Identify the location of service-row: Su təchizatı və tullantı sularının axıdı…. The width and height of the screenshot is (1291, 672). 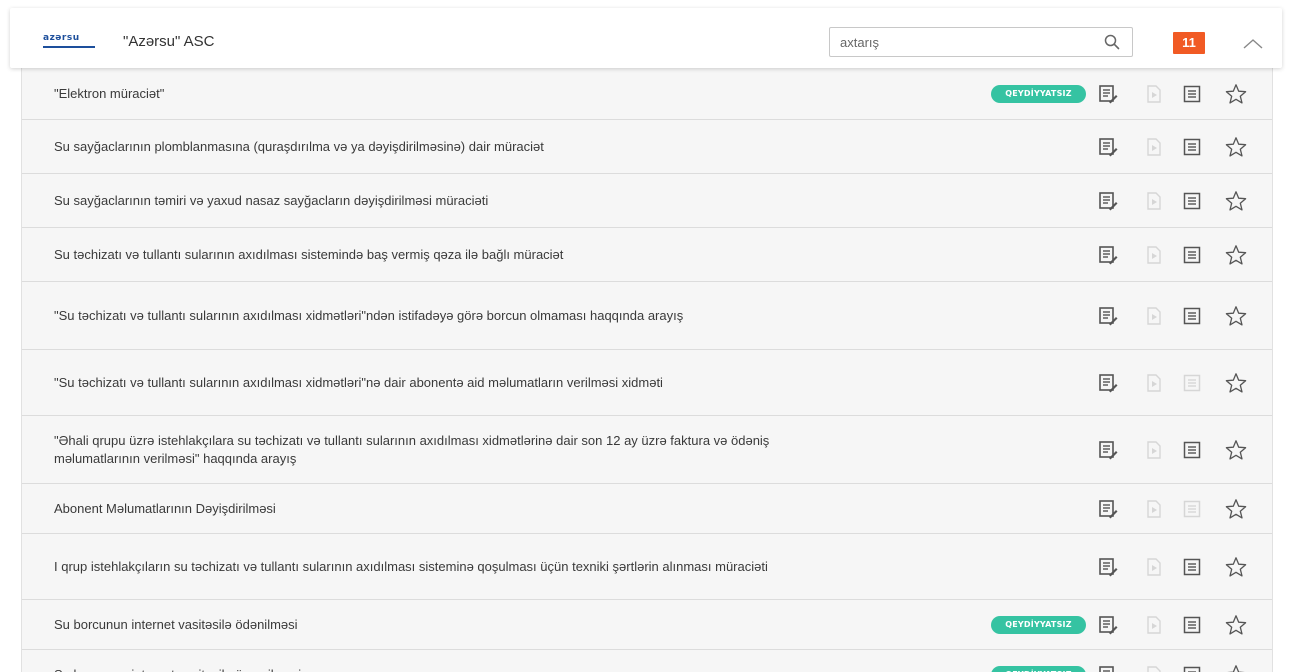
(647, 255).